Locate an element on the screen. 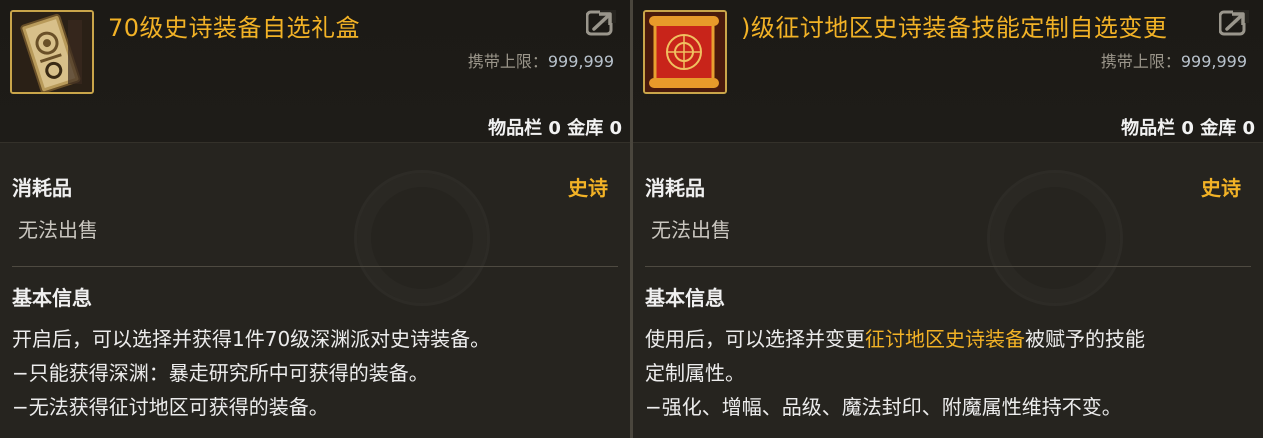 The height and width of the screenshot is (438, 1263). description-line: 使用后，可以选择并变更征讨地区史诗装备被赋予的技能 is located at coordinates (948, 339).